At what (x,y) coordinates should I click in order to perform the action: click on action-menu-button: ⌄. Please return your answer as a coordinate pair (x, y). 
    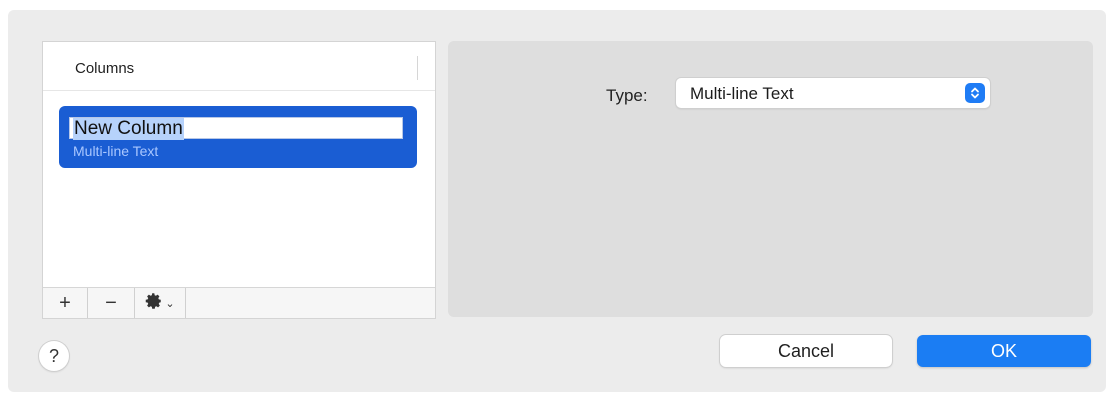
    Looking at the image, I should click on (160, 303).